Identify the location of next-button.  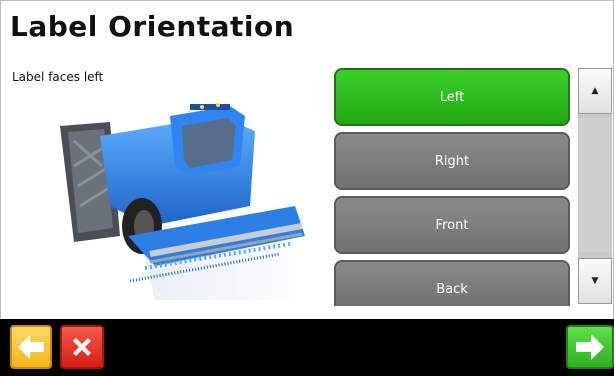
(590, 347).